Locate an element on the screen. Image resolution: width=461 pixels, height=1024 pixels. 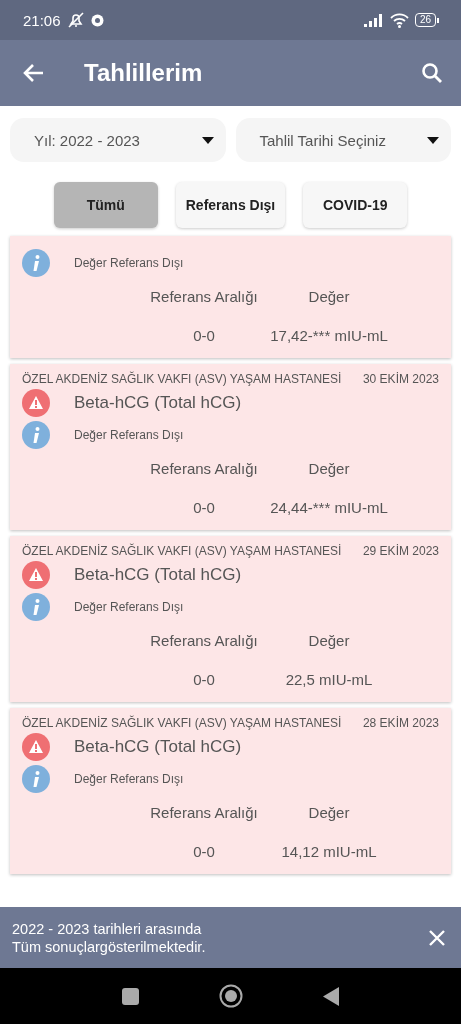
result-value: 14,12 mIU-mL is located at coordinates (329, 851).